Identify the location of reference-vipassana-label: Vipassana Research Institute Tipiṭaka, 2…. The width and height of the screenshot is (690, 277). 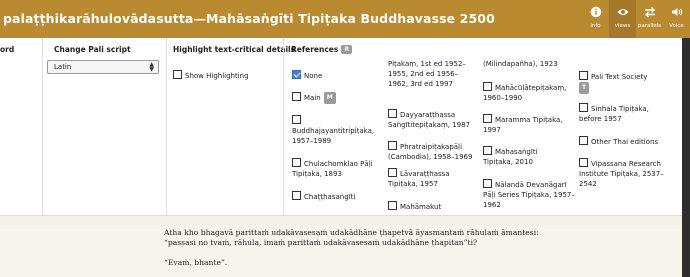
(621, 174).